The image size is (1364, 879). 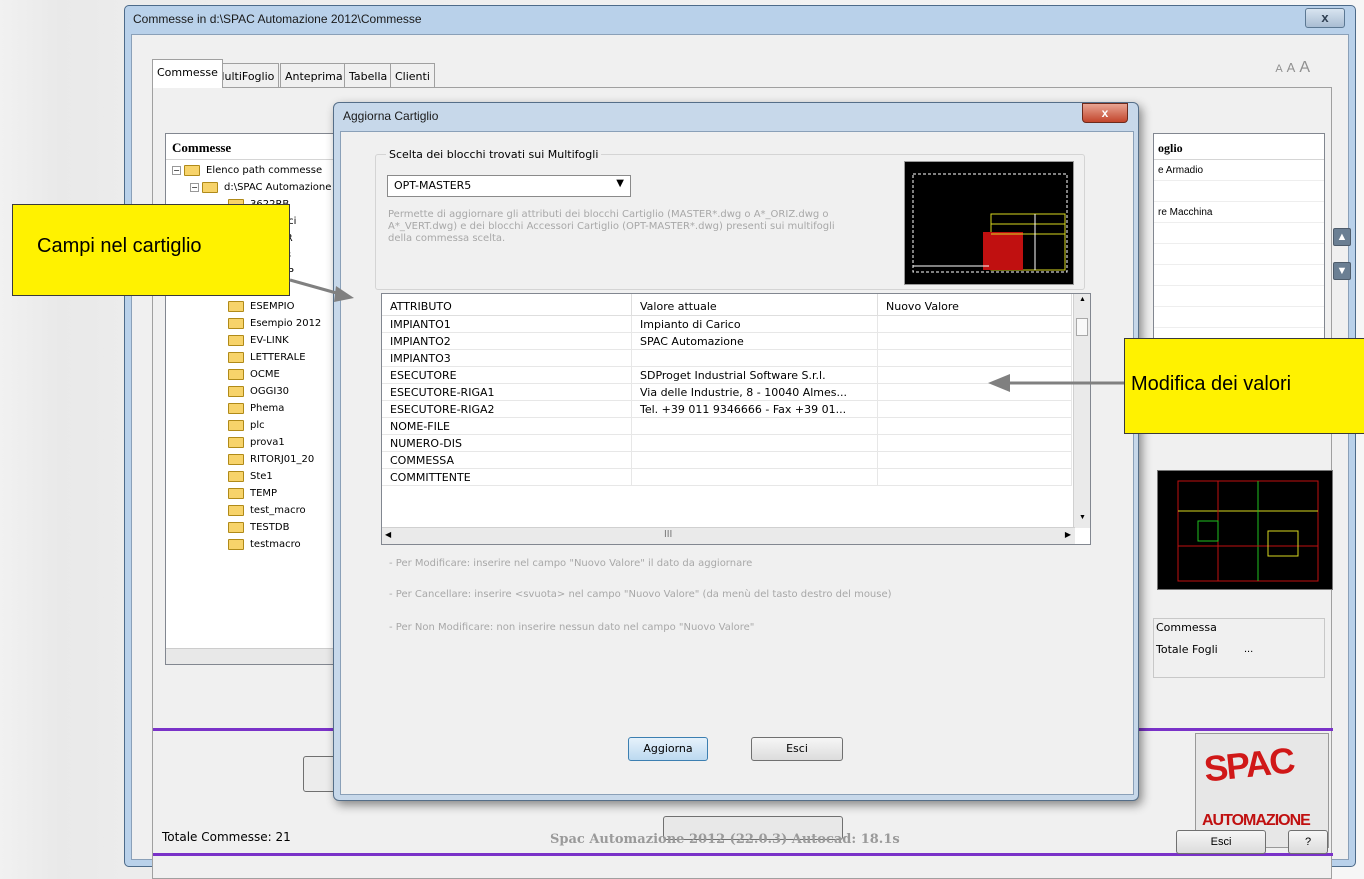 I want to click on tree-horizontal-scrollbar, so click(x=255, y=656).